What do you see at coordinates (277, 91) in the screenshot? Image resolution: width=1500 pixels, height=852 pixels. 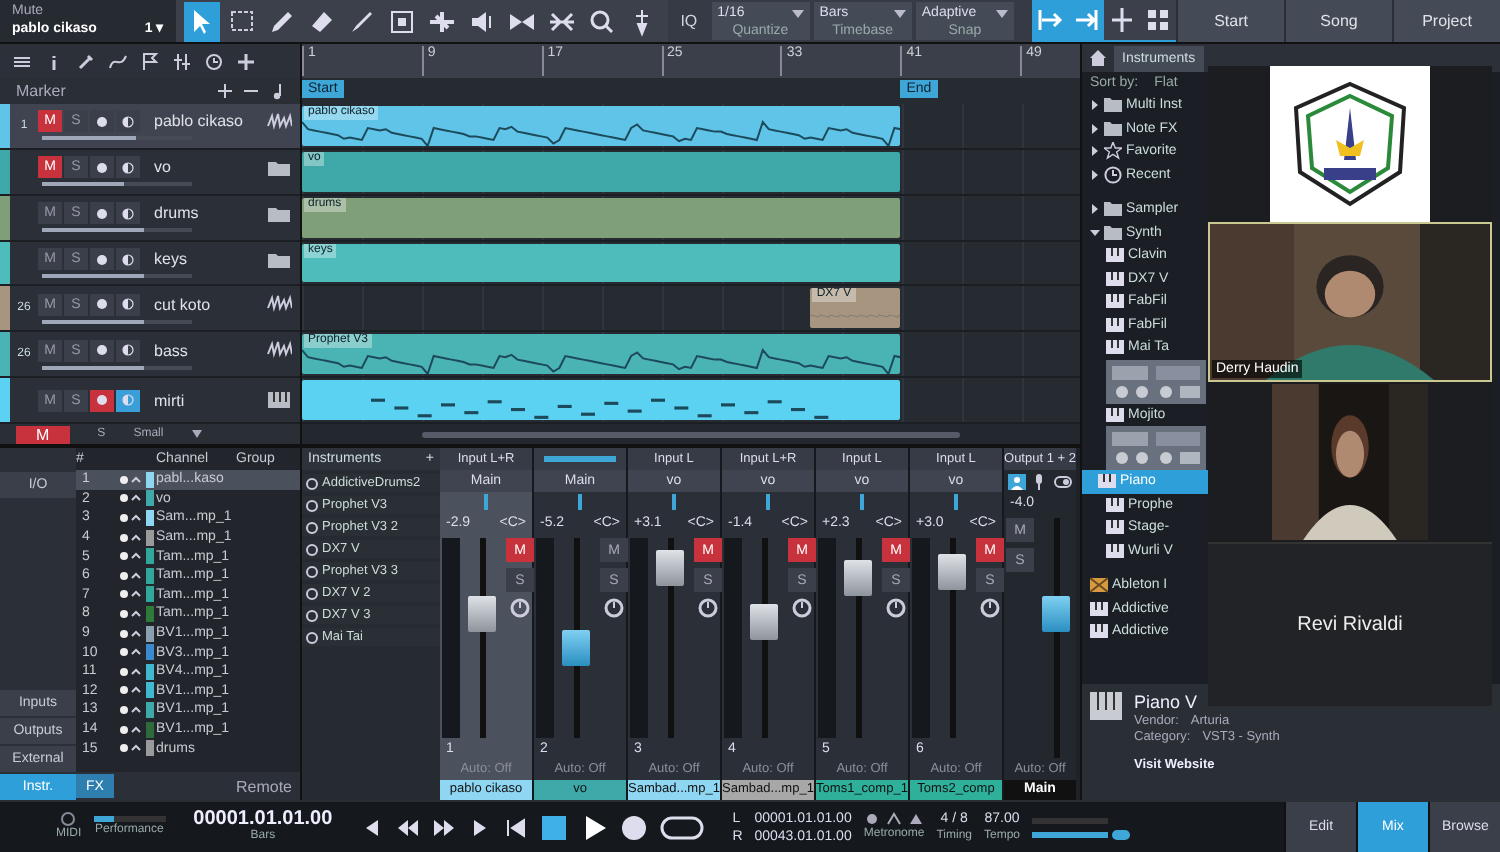 I see `note-icon` at bounding box center [277, 91].